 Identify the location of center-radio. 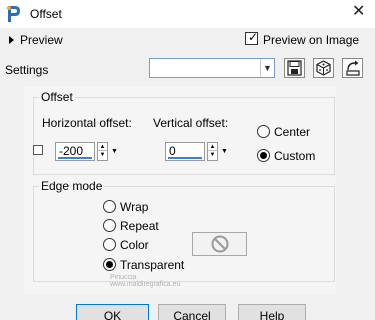
(263, 131).